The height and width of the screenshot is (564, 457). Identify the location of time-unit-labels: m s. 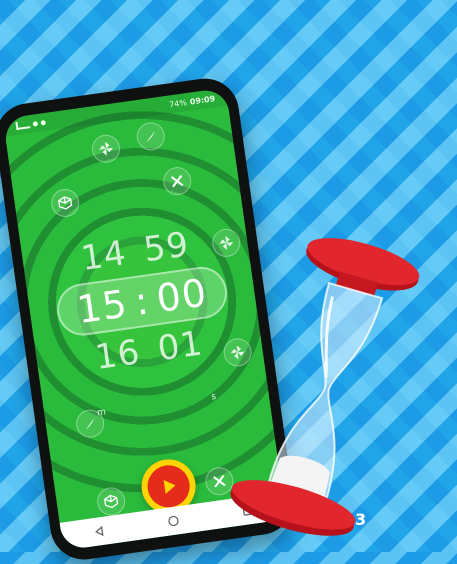
(157, 405).